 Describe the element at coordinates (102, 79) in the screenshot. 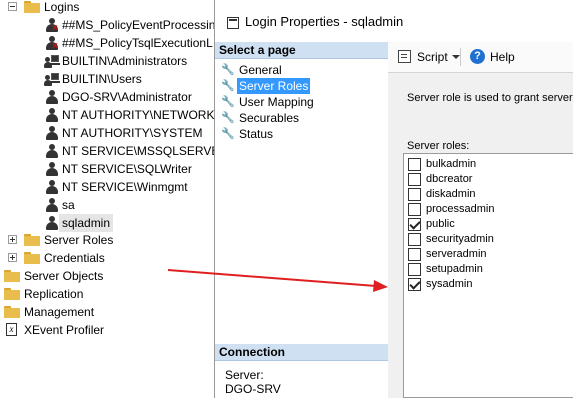

I see `login-label: BUILTIN\Users` at that location.